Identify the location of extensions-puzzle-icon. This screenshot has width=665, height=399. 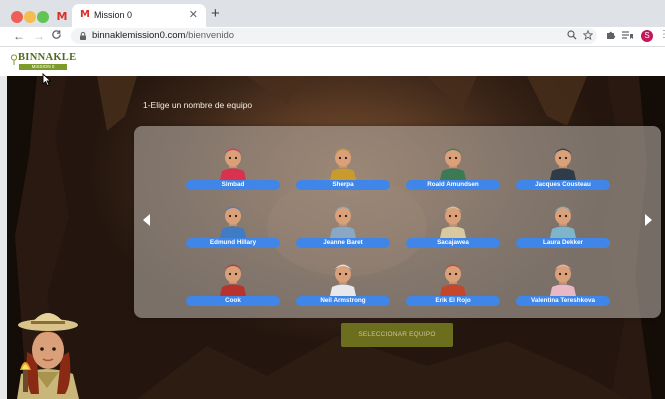
(611, 37).